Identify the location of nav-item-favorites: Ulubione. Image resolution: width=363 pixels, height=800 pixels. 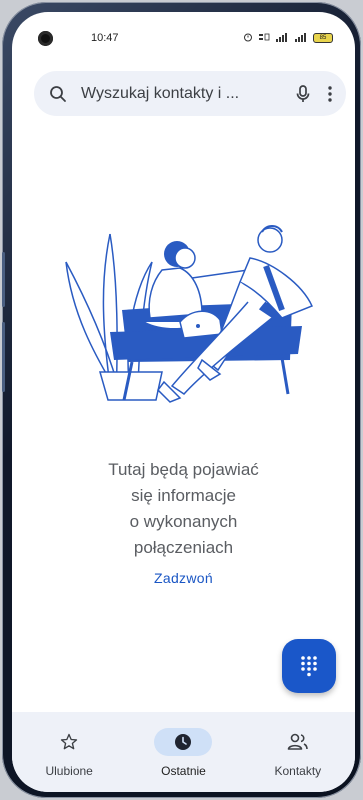
(69, 752).